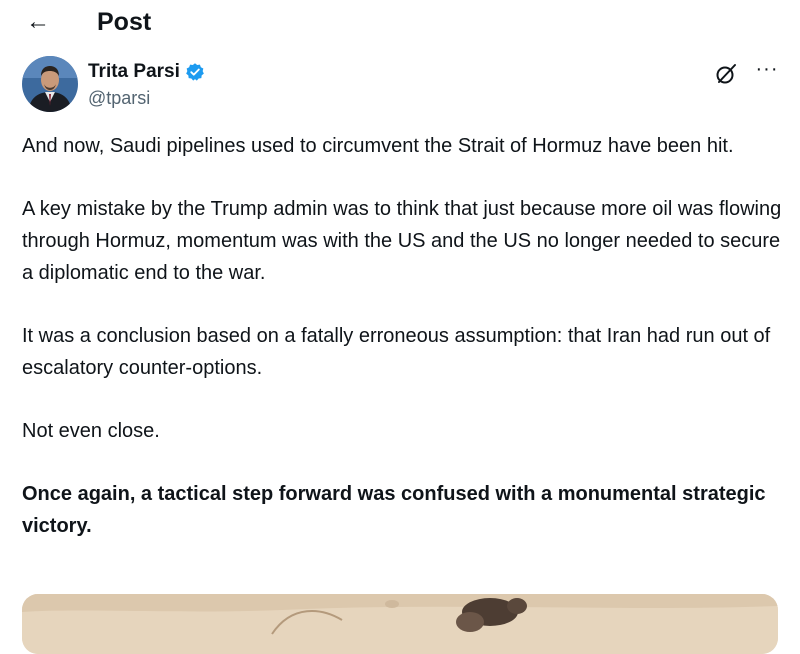  I want to click on profile-photo-icon, so click(50, 84).